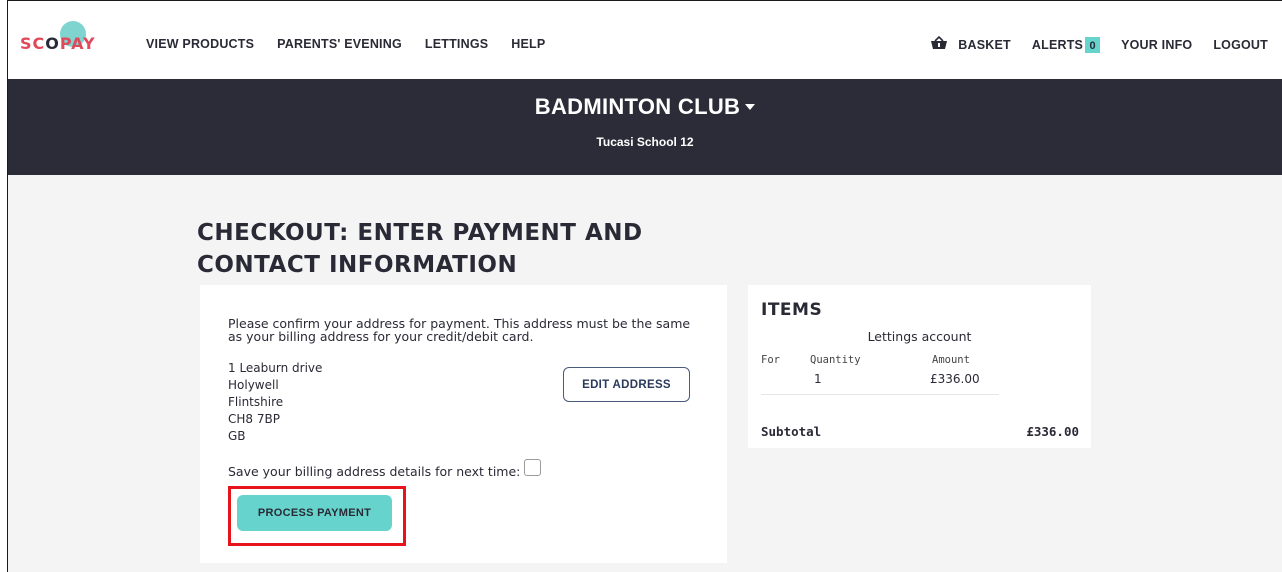  I want to click on edit-address-button: EDIT ADDRESS, so click(626, 384).